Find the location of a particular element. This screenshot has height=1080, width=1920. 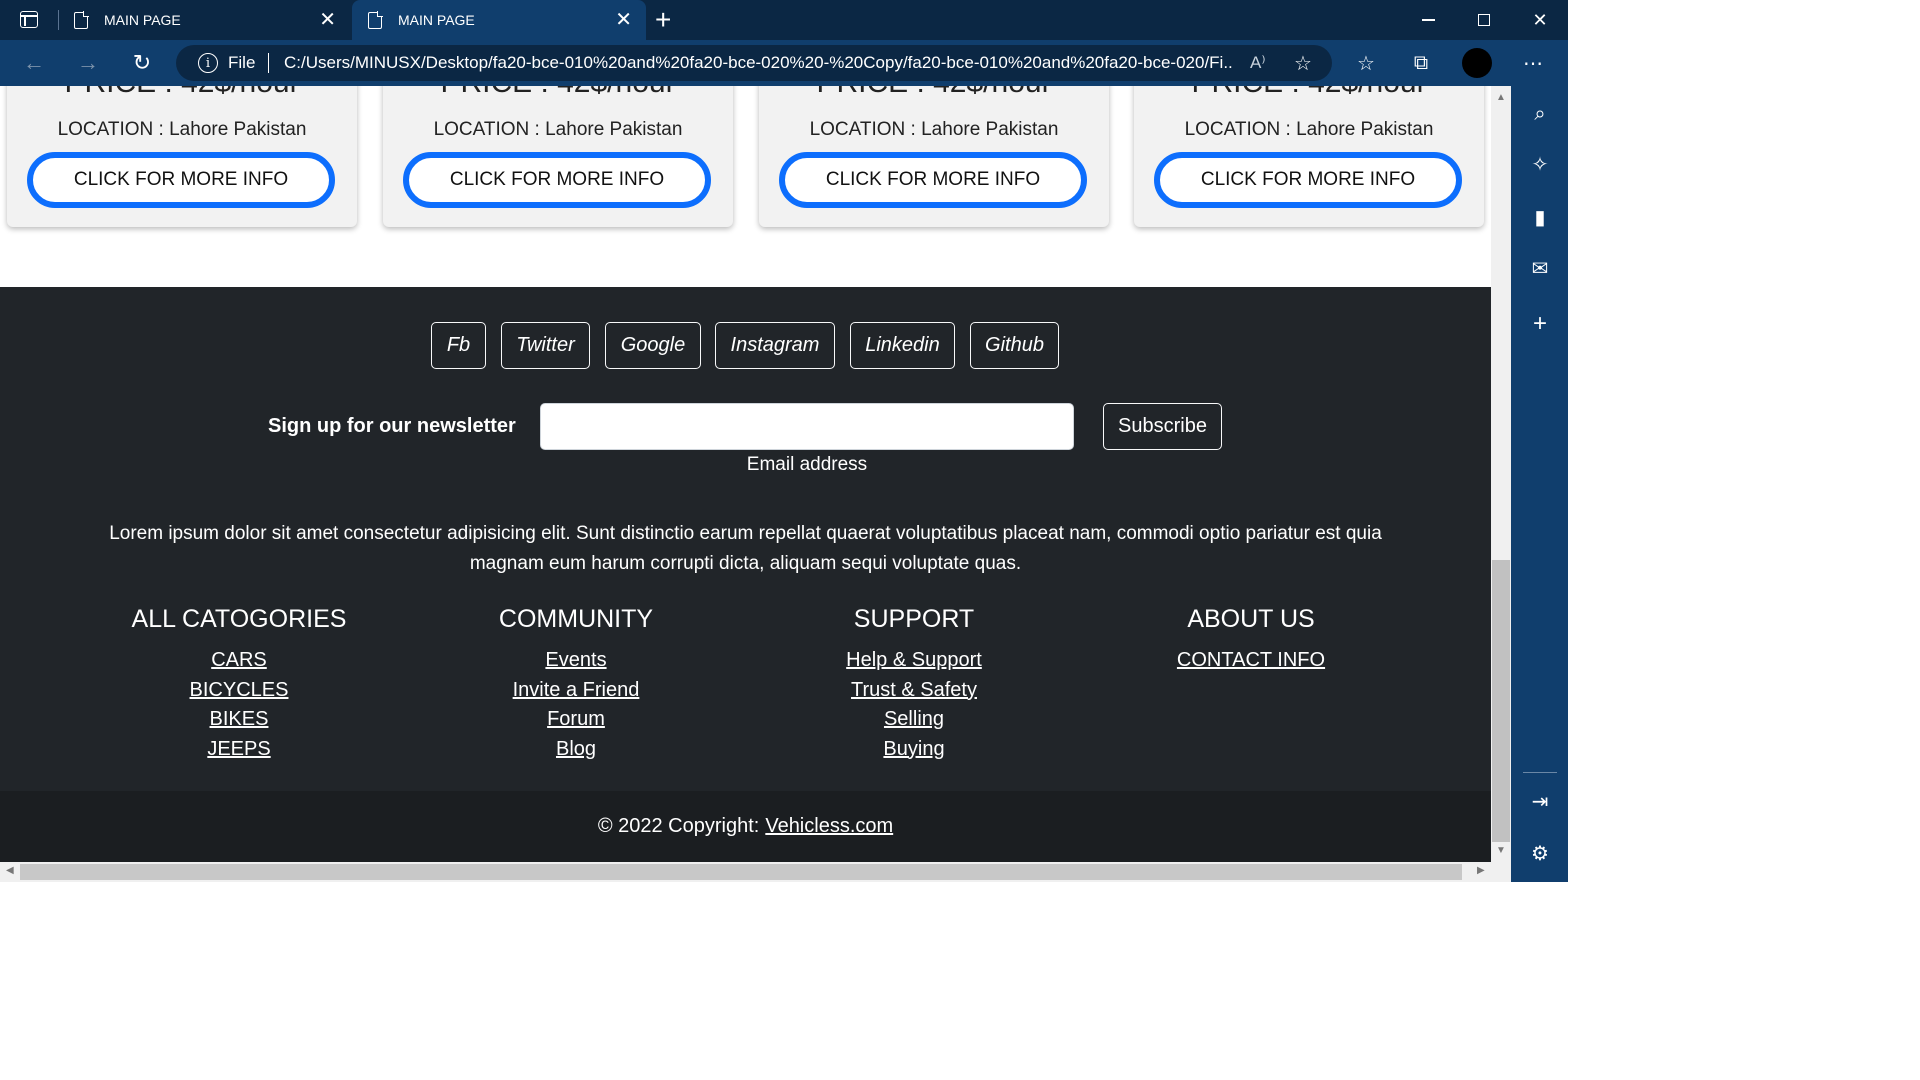

minimize-button is located at coordinates (1428, 20).